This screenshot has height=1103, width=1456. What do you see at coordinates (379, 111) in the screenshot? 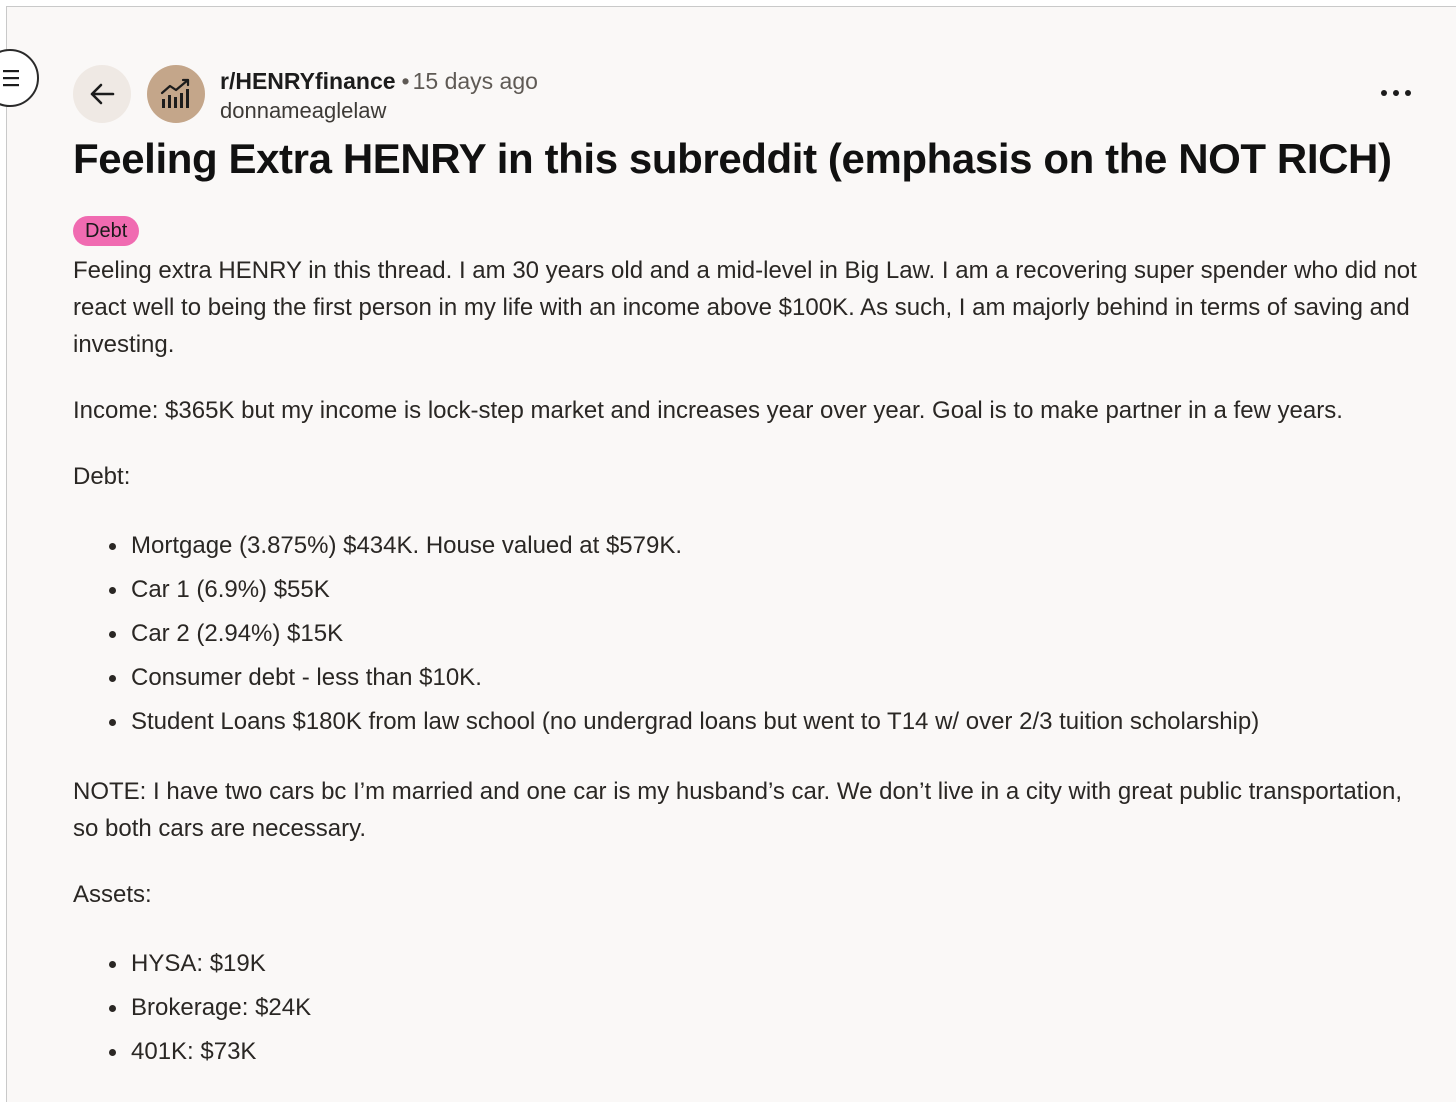
I see `author-link: donnameaglelaw` at bounding box center [379, 111].